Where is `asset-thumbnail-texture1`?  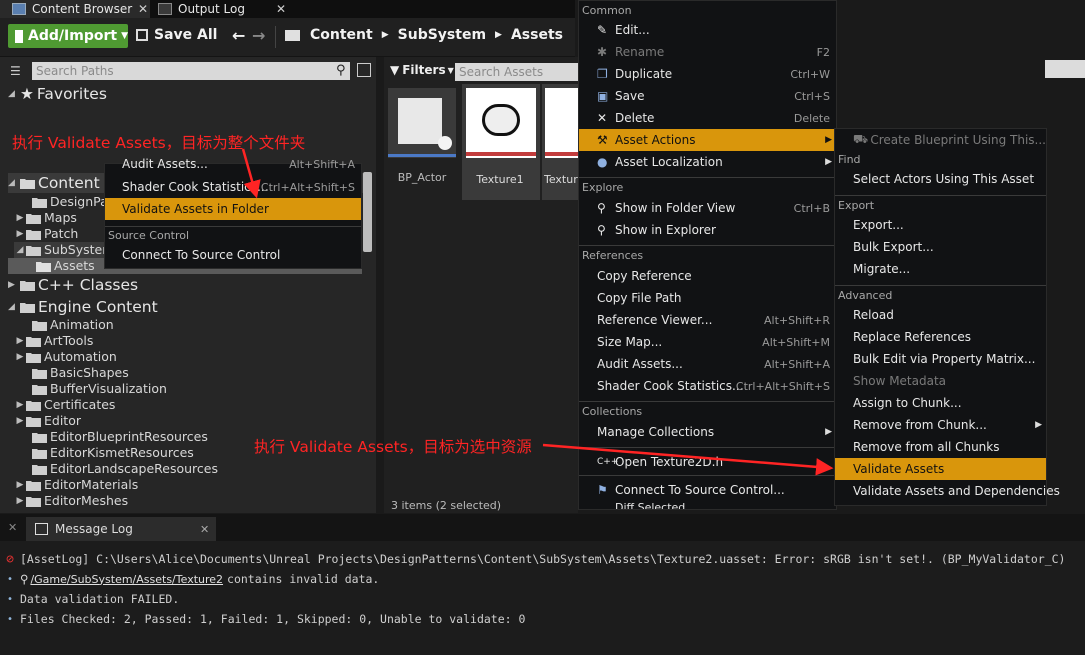
asset-thumbnail-texture1 is located at coordinates (501, 123).